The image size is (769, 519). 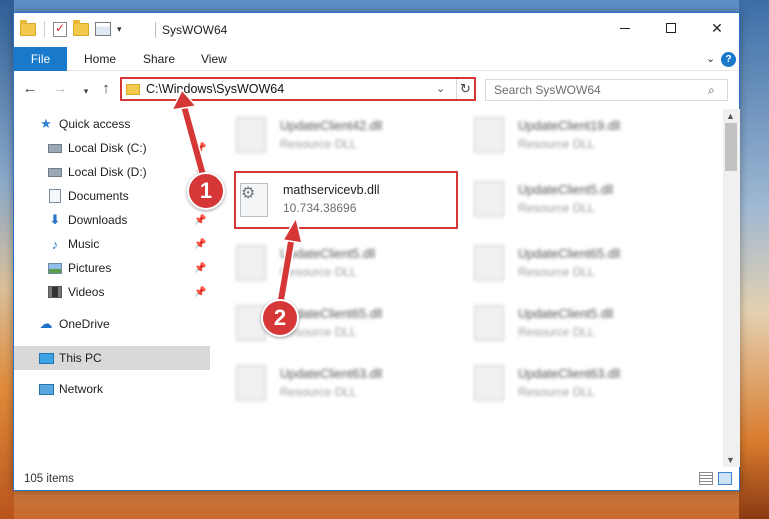 I want to click on address-bar: C:\Windows\SysWOW64 ⌄ ↻, so click(x=298, y=89).